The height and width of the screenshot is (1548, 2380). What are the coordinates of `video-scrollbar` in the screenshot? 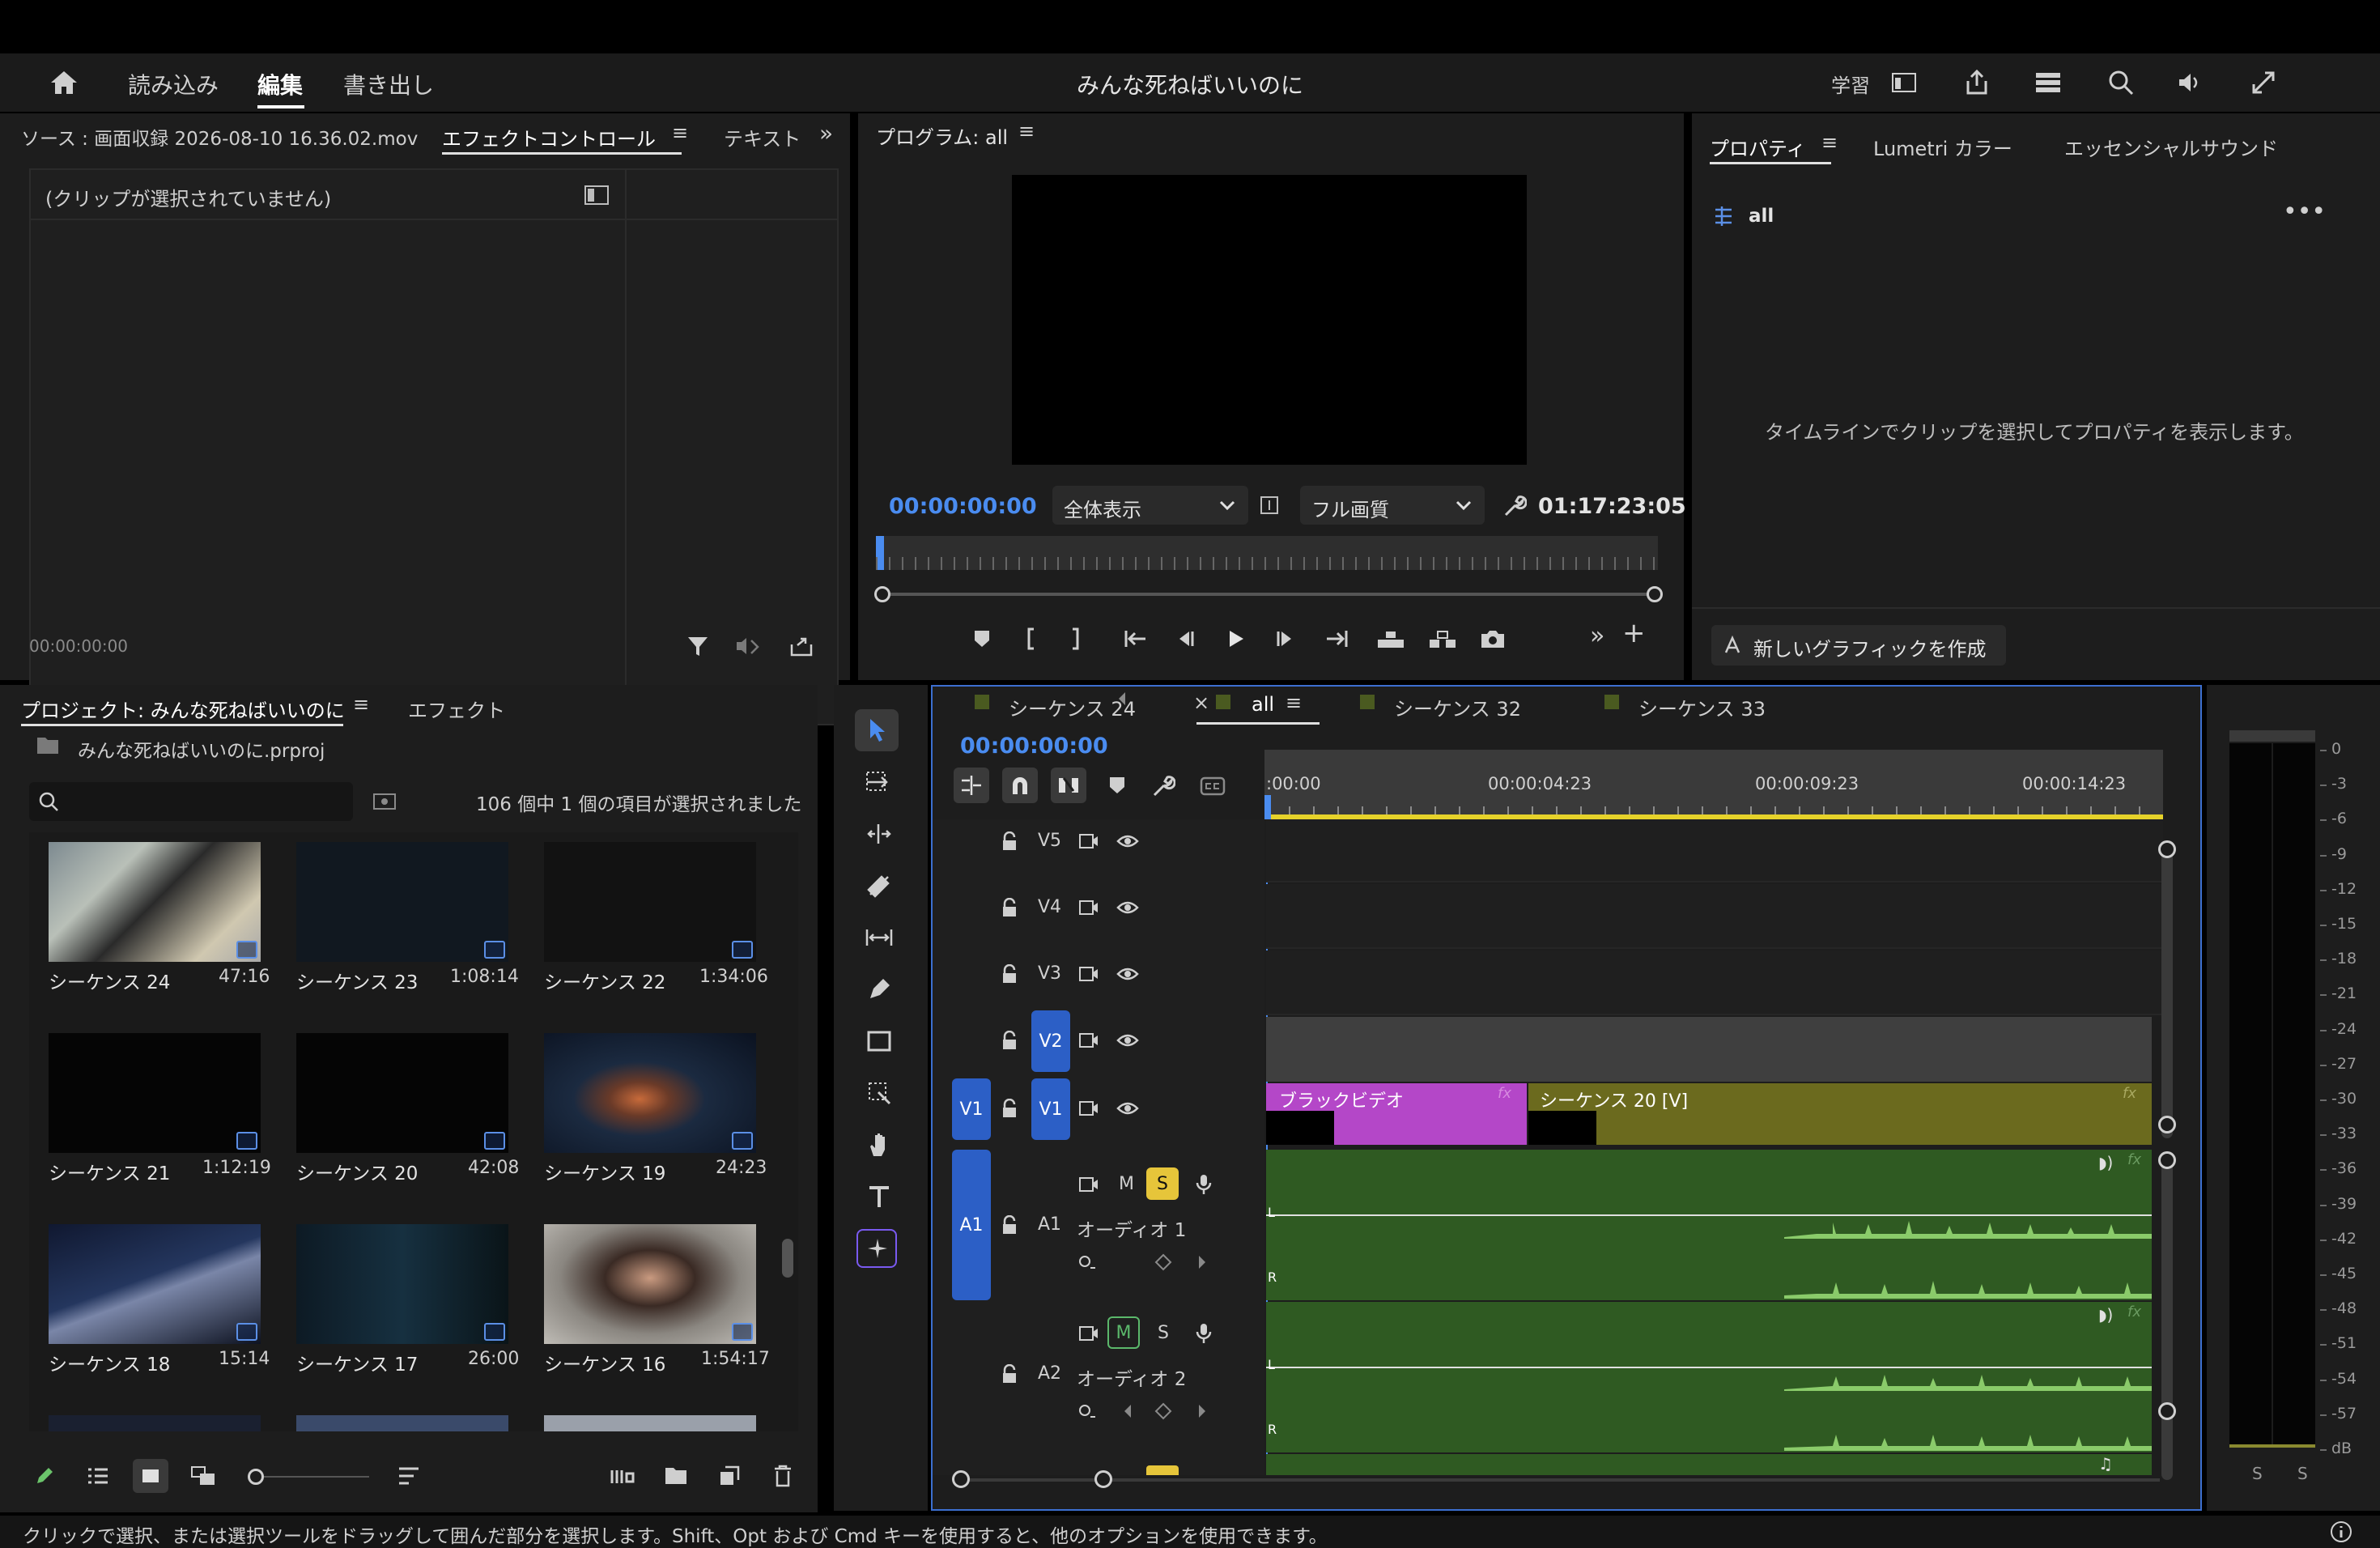 It's located at (2167, 993).